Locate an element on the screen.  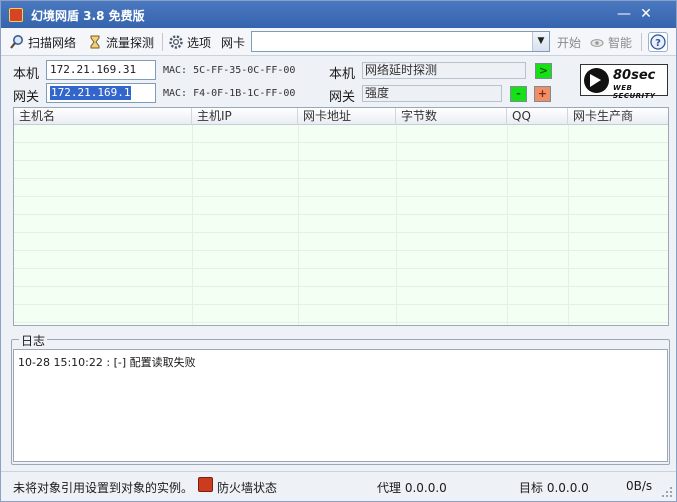
start-button: 开始 is located at coordinates (569, 42).